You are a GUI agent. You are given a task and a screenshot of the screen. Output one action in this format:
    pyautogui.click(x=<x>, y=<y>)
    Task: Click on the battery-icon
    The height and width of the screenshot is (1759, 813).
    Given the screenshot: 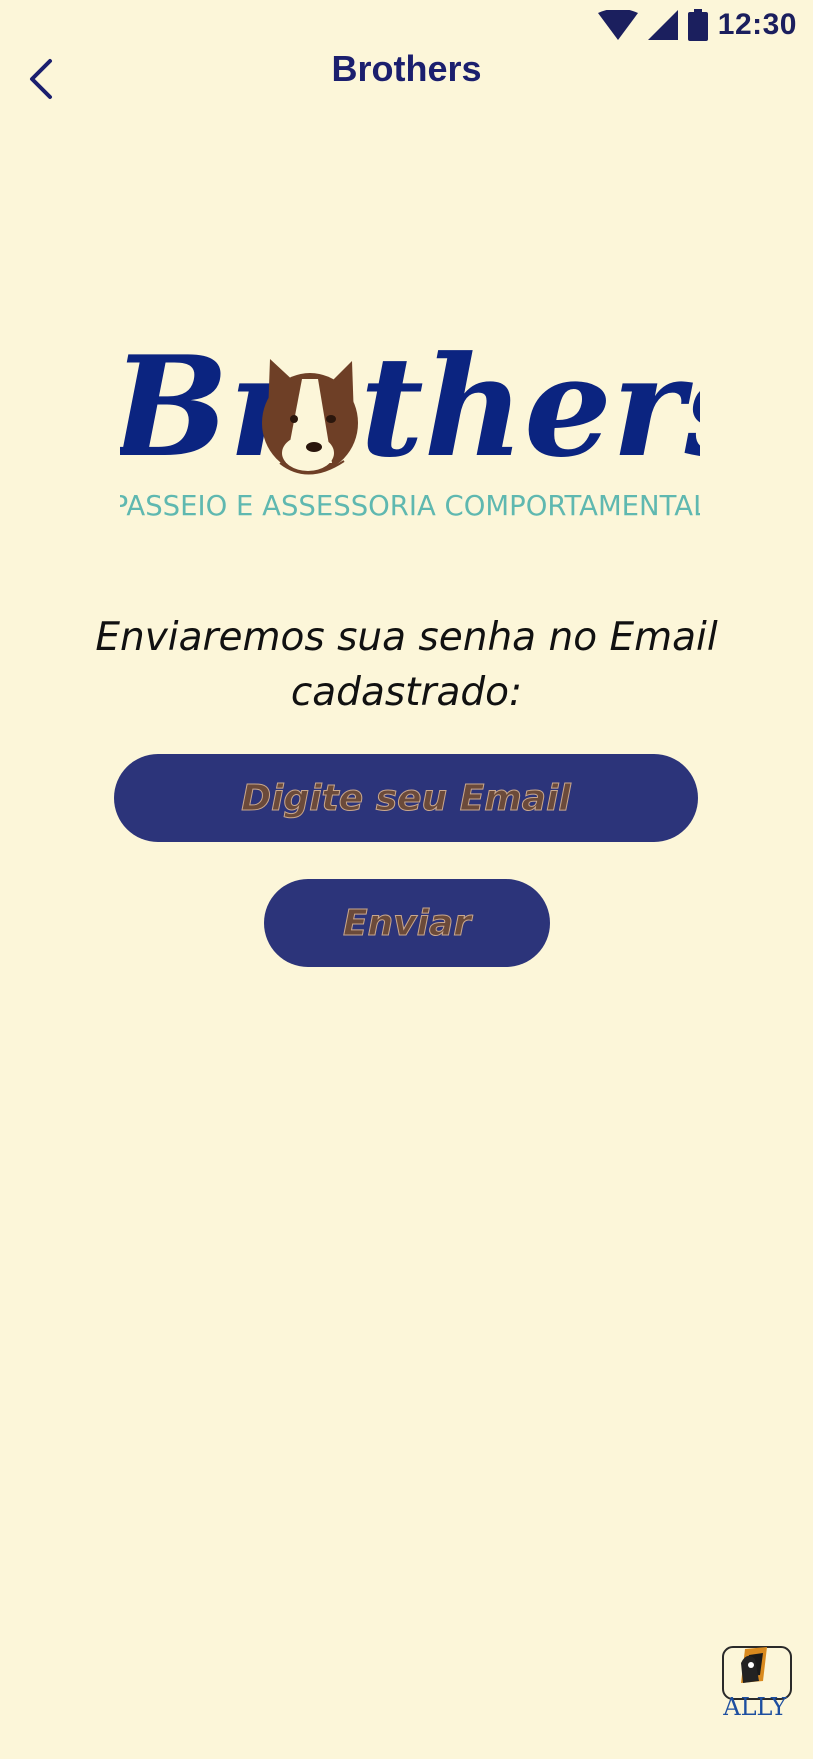 What is the action you would take?
    pyautogui.click(x=697, y=25)
    